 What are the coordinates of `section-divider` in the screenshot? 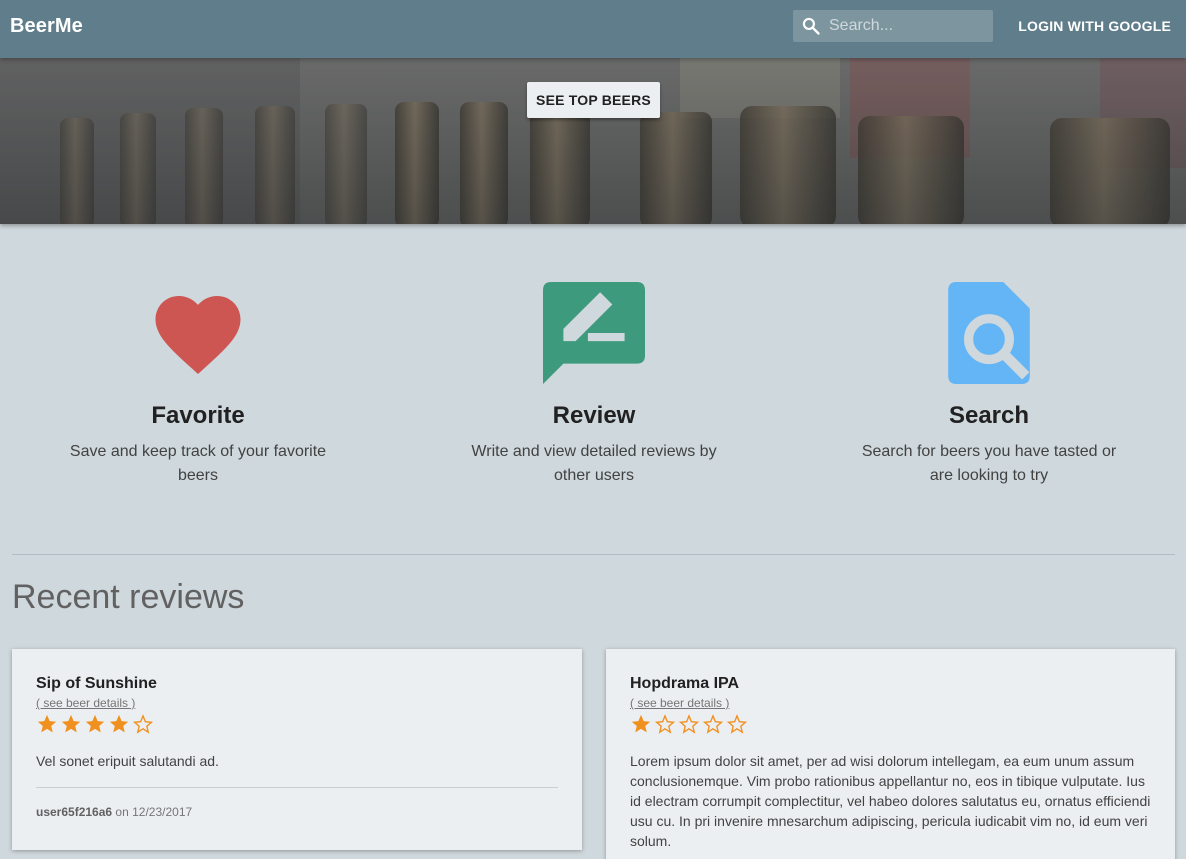 It's located at (593, 554).